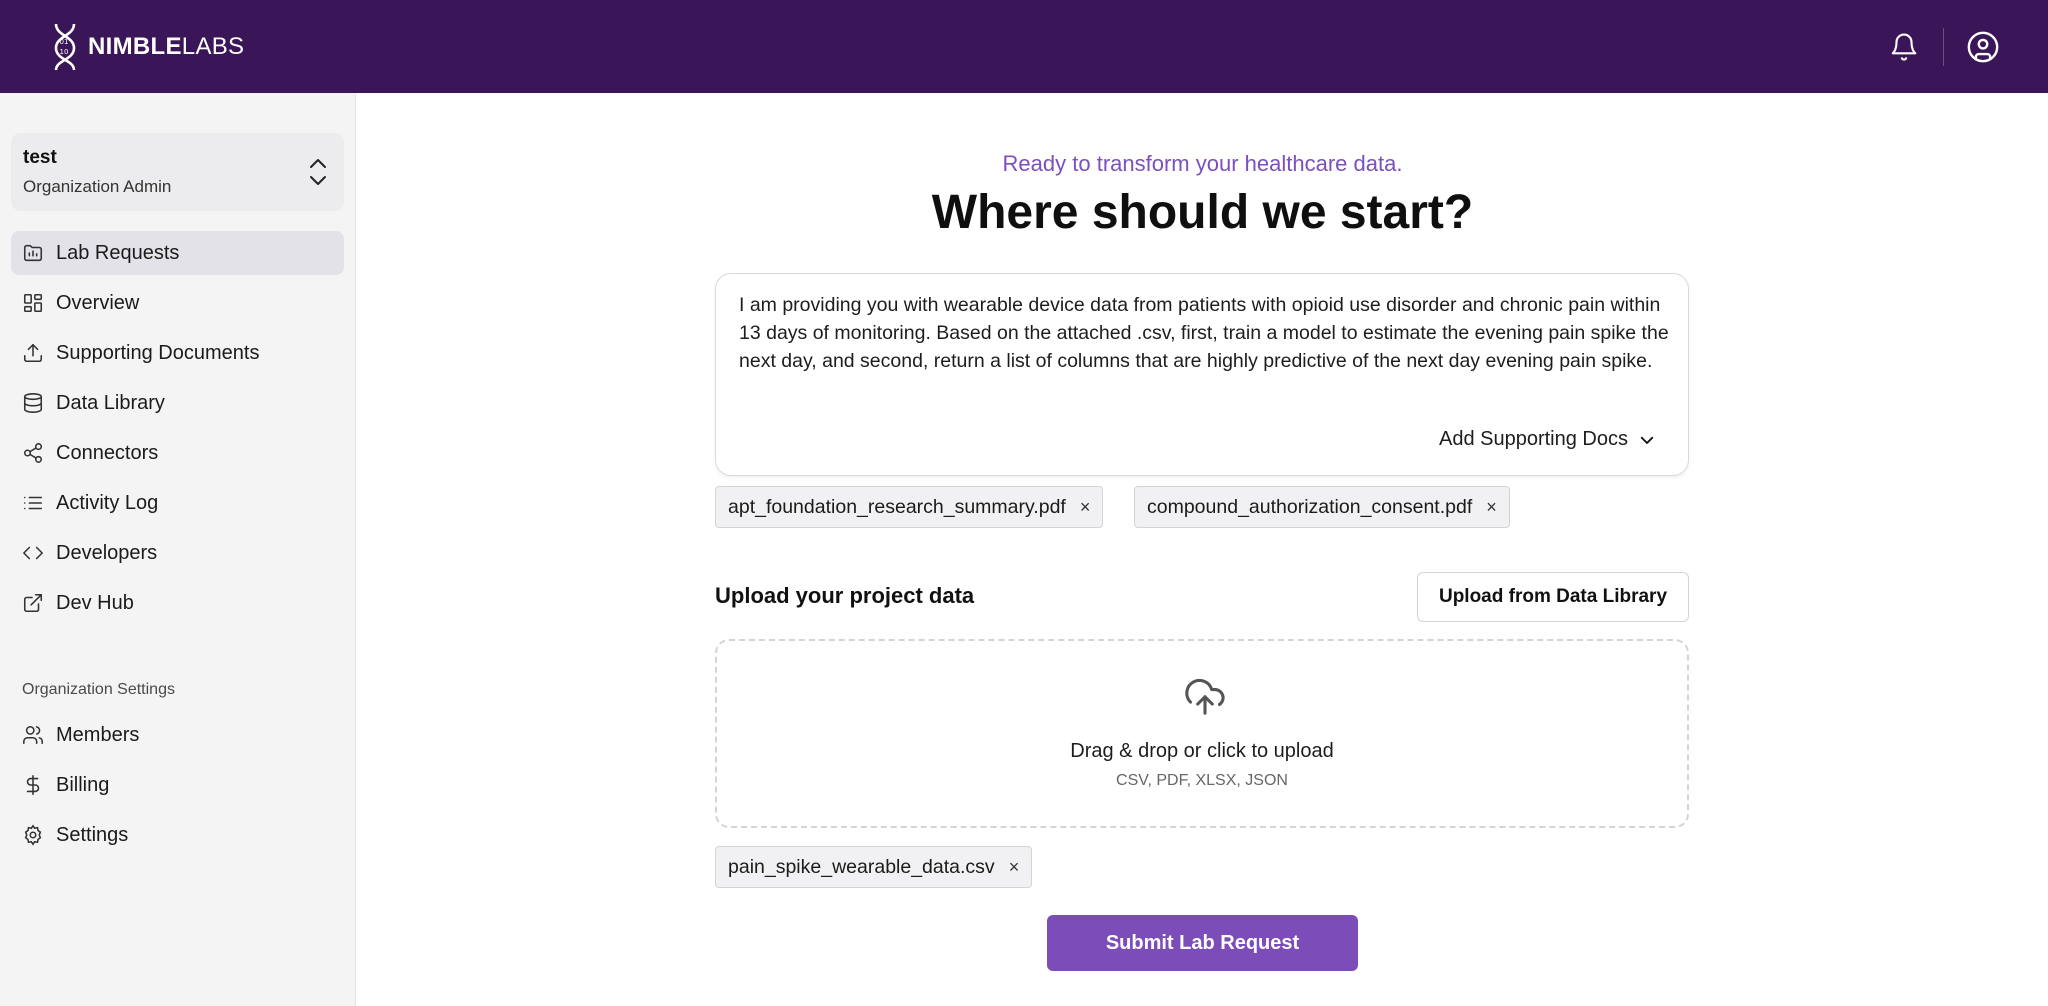 This screenshot has width=2048, height=1006. I want to click on data-file-chip: pain_spike_wearable_data.csv ×, so click(874, 867).